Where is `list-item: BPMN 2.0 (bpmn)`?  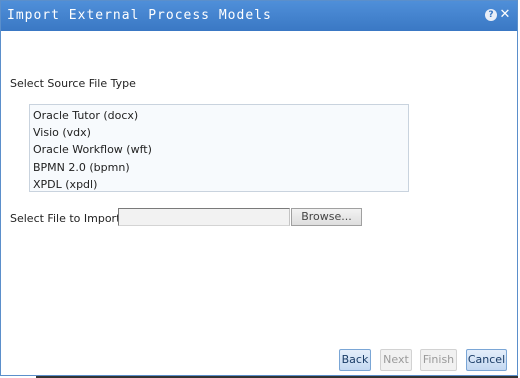
list-item: BPMN 2.0 (bpmn) is located at coordinates (219, 167).